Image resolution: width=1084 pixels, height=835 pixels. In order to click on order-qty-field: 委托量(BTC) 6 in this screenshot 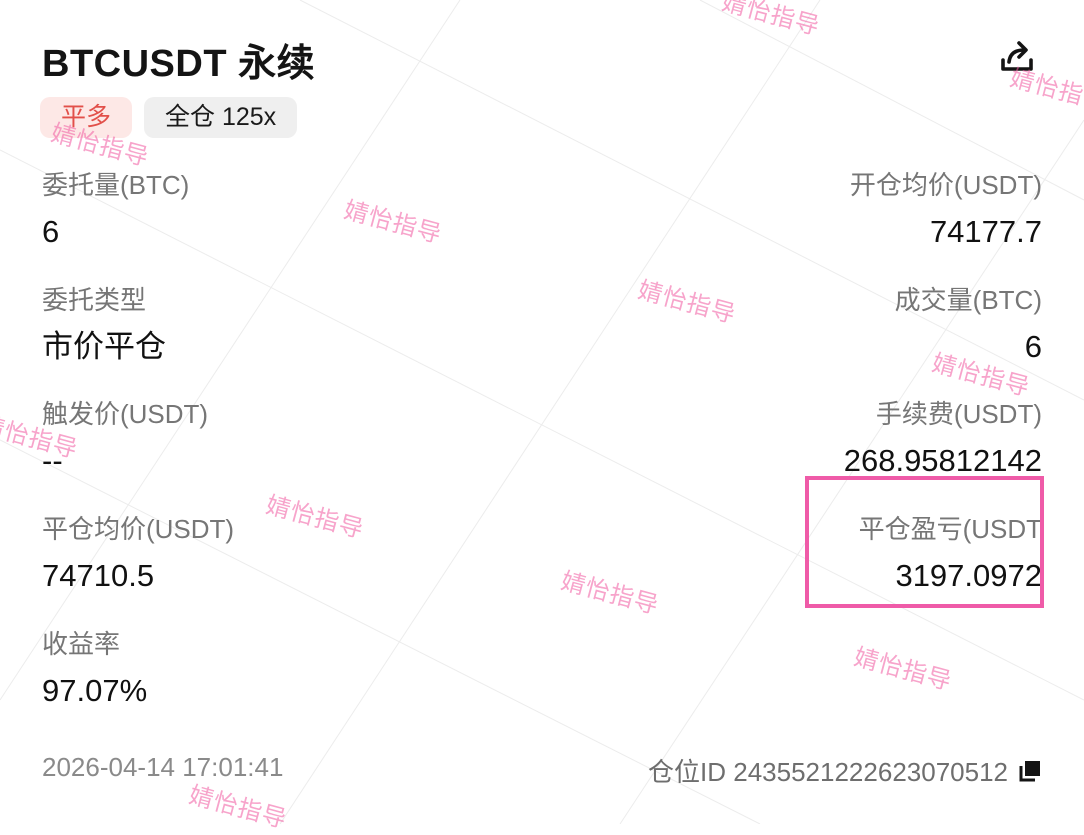, I will do `click(115, 210)`.